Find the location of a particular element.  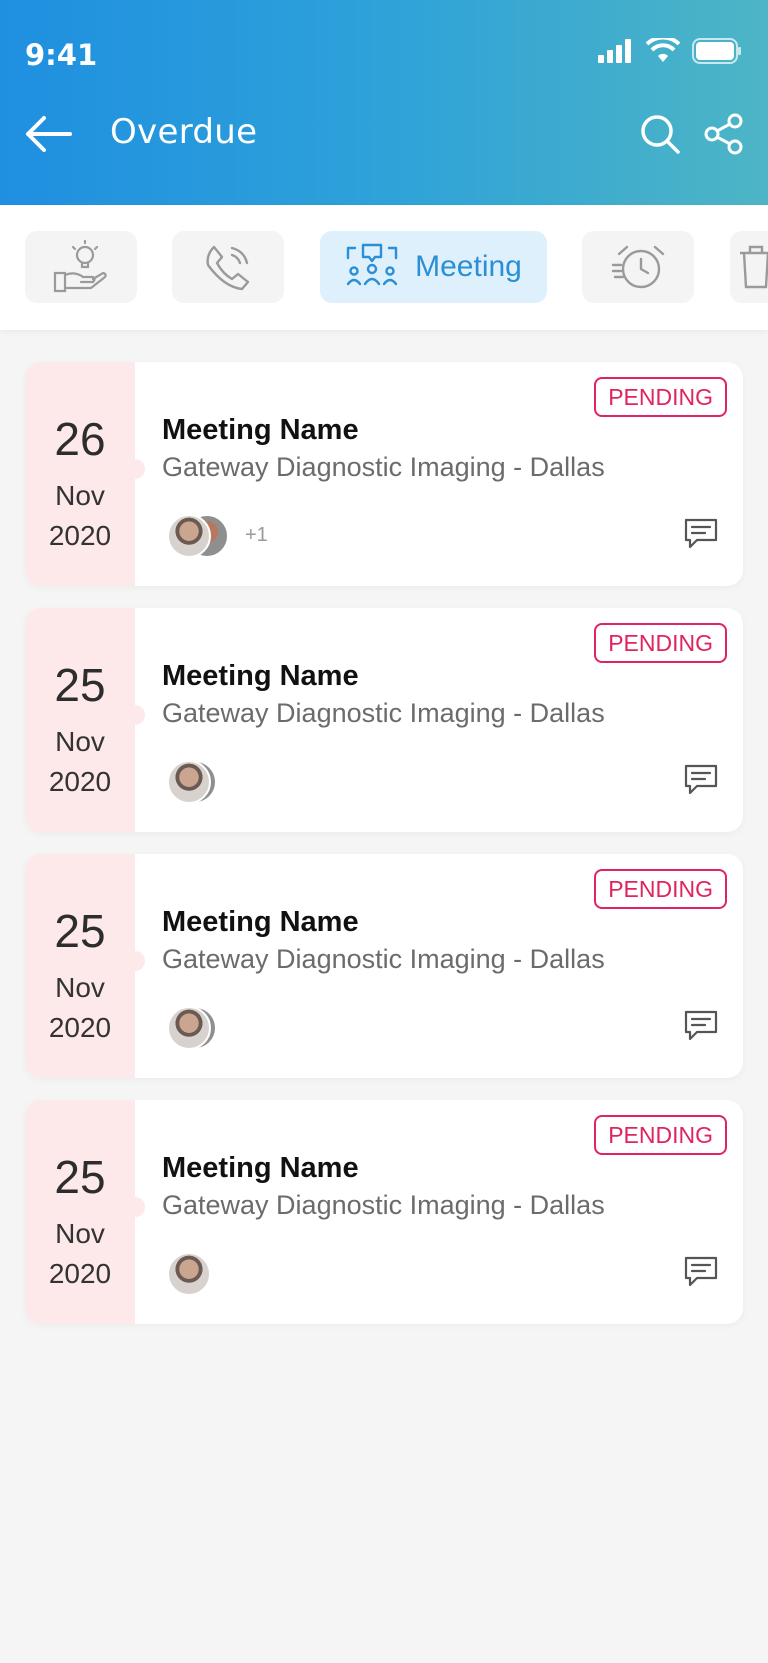

back-button is located at coordinates (48, 134).